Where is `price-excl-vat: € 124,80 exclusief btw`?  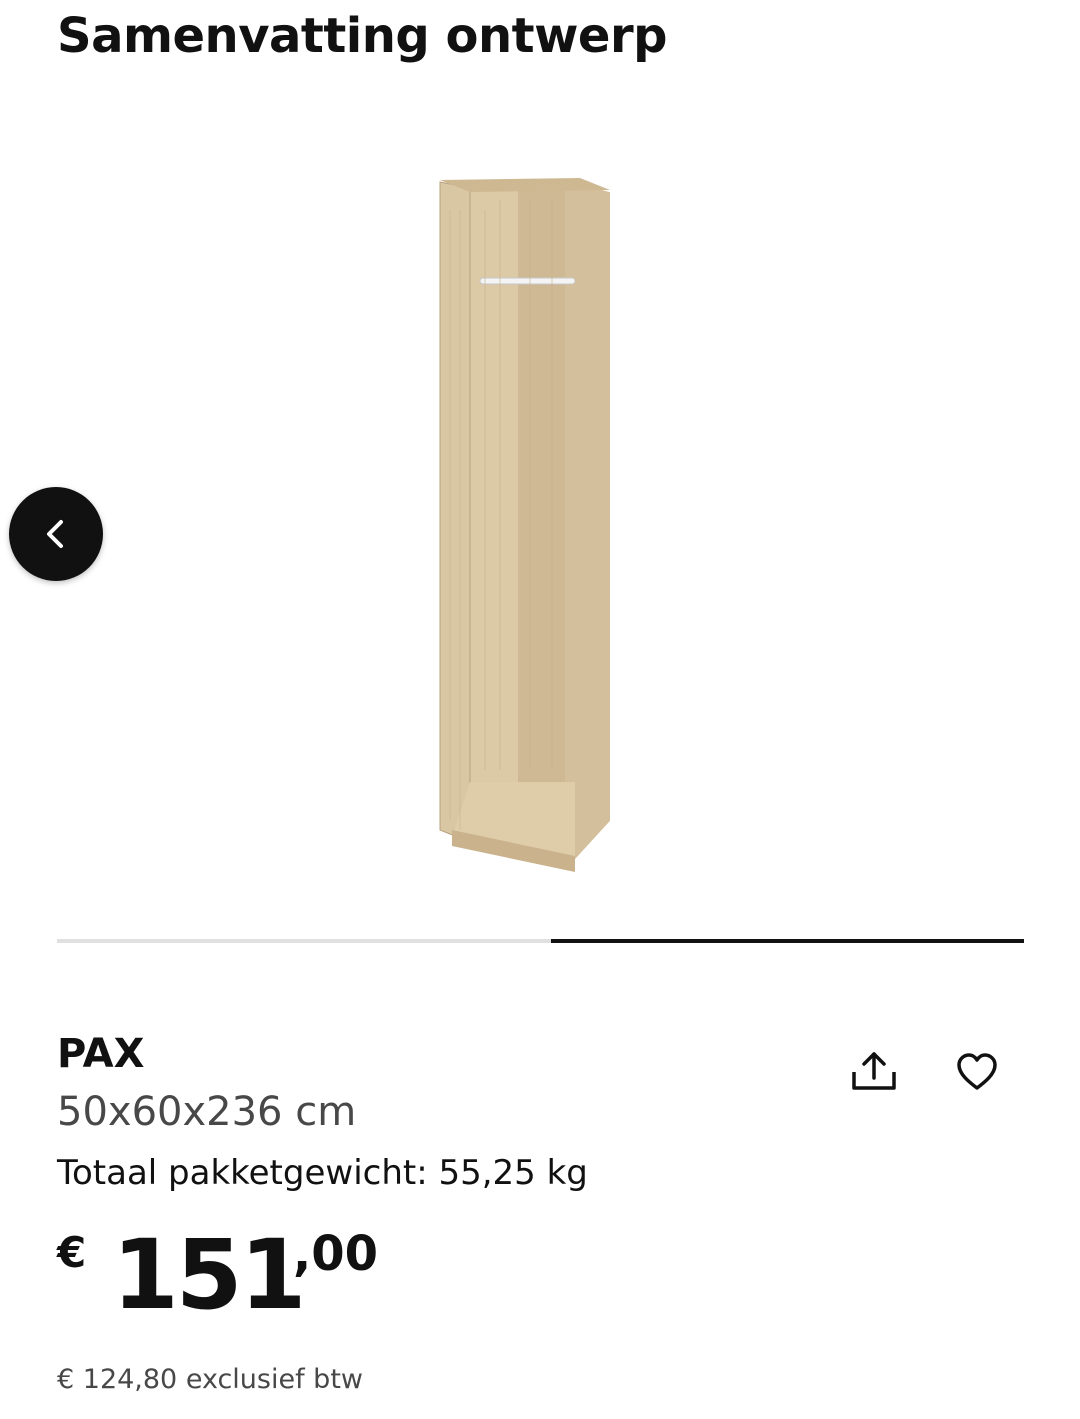
price-excl-vat: € 124,80 exclusief btw is located at coordinates (210, 1379).